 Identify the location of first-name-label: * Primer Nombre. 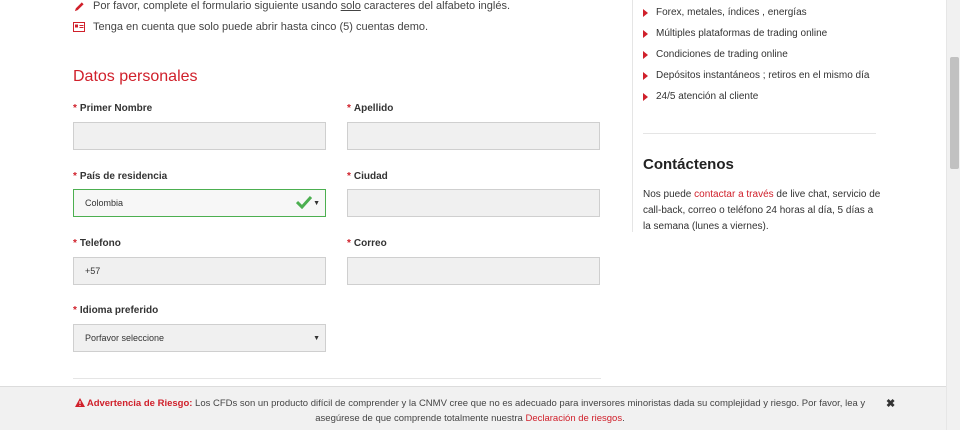
(113, 108).